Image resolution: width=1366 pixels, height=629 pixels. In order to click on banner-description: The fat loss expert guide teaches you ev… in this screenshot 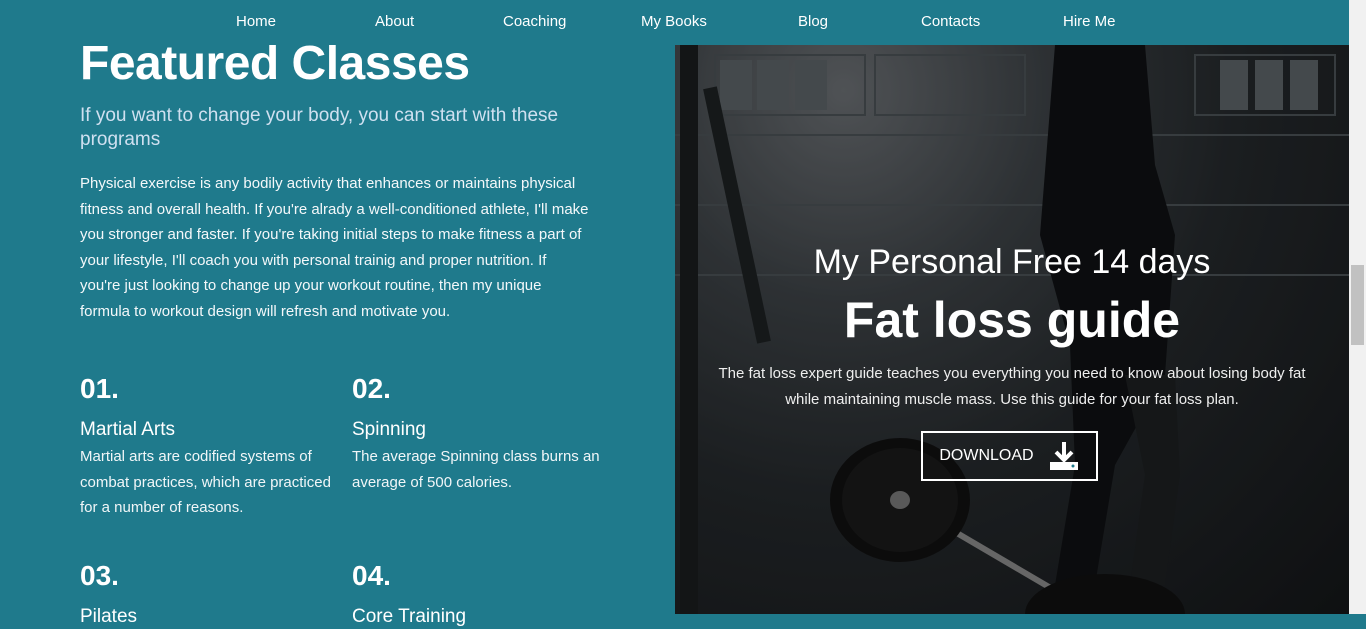, I will do `click(1012, 386)`.